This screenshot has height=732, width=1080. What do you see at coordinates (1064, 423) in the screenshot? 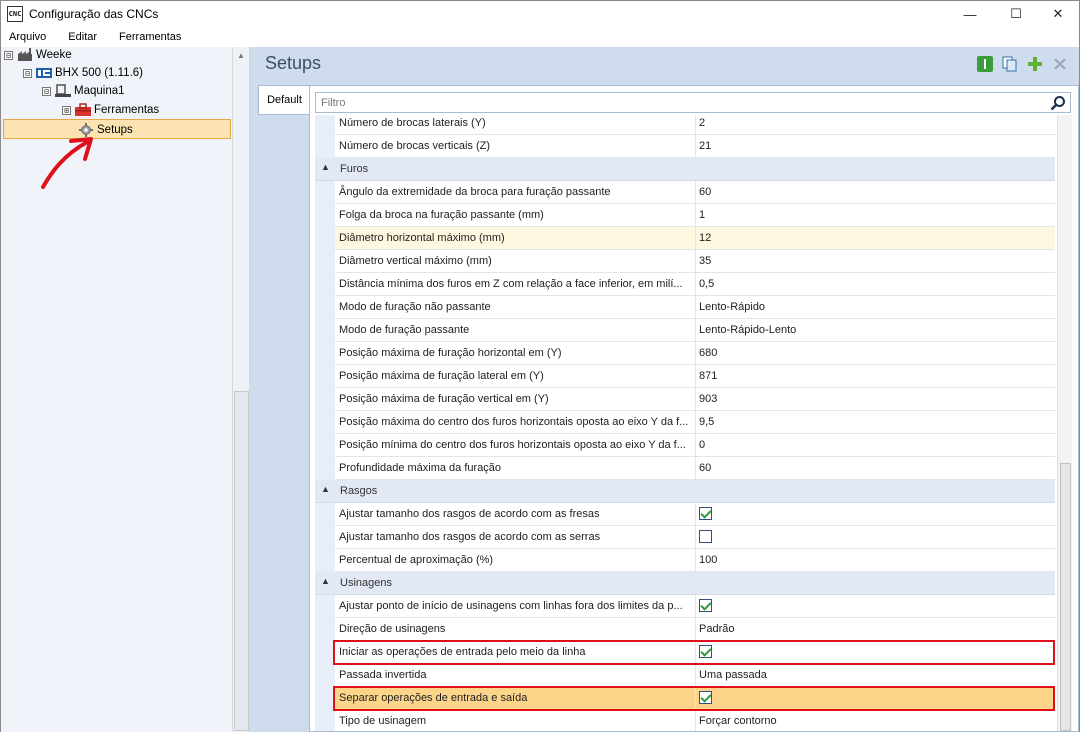
I see `grid-scrollbar` at bounding box center [1064, 423].